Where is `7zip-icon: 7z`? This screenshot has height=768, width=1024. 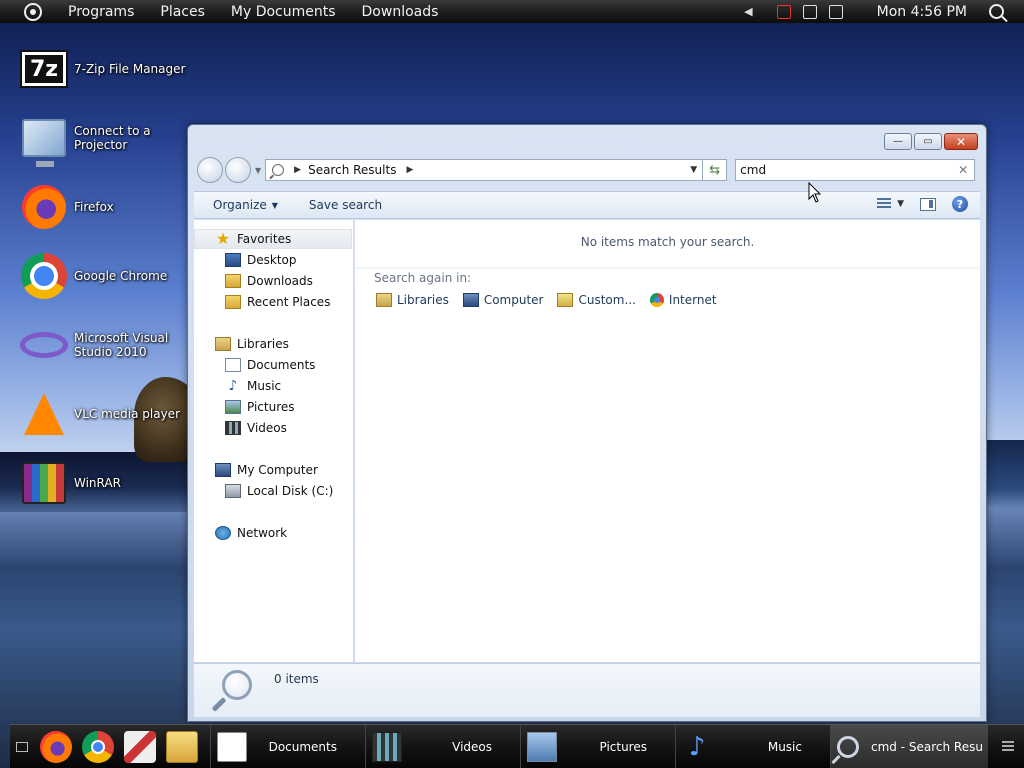 7zip-icon: 7z is located at coordinates (44, 69).